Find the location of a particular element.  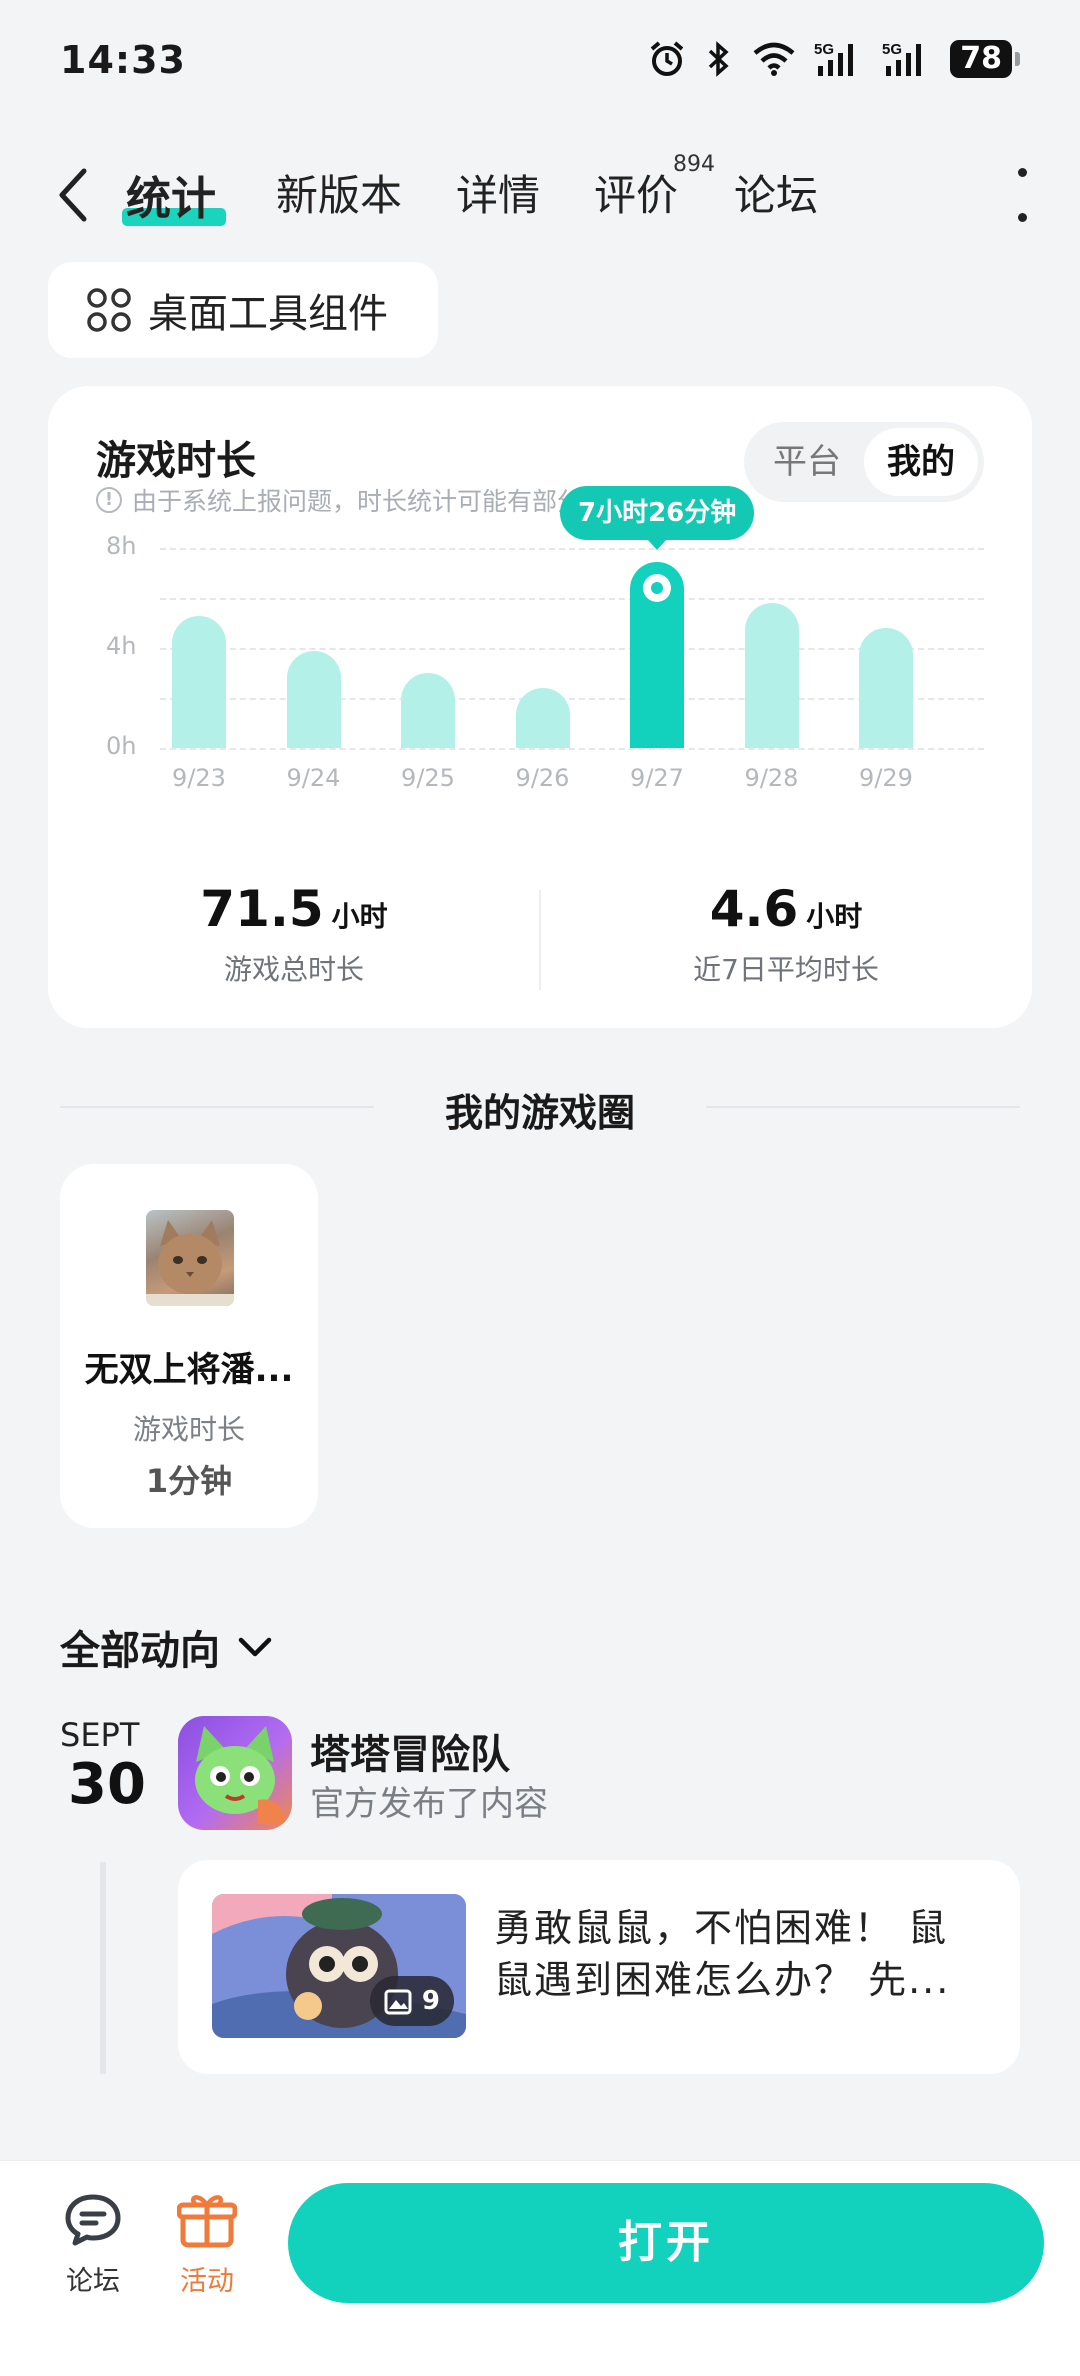

average-play-time-value: 4.6 is located at coordinates (754, 909).